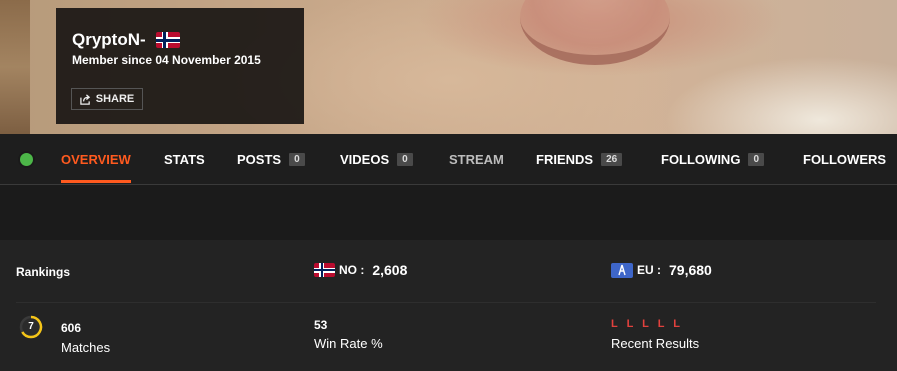  Describe the element at coordinates (15, 67) in the screenshot. I see `banner-image-edge` at that location.